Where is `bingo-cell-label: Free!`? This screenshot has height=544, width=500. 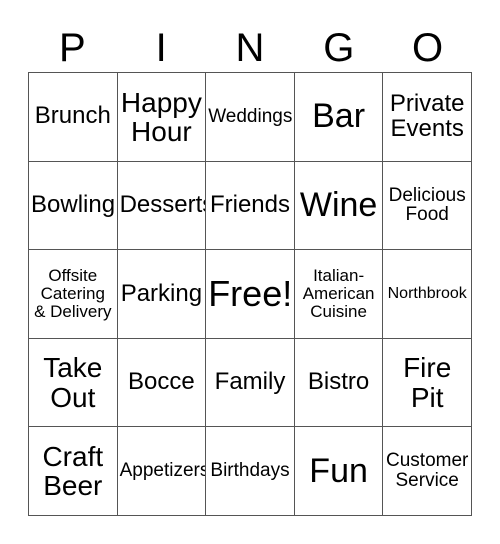
bingo-cell-label: Free! is located at coordinates (250, 294).